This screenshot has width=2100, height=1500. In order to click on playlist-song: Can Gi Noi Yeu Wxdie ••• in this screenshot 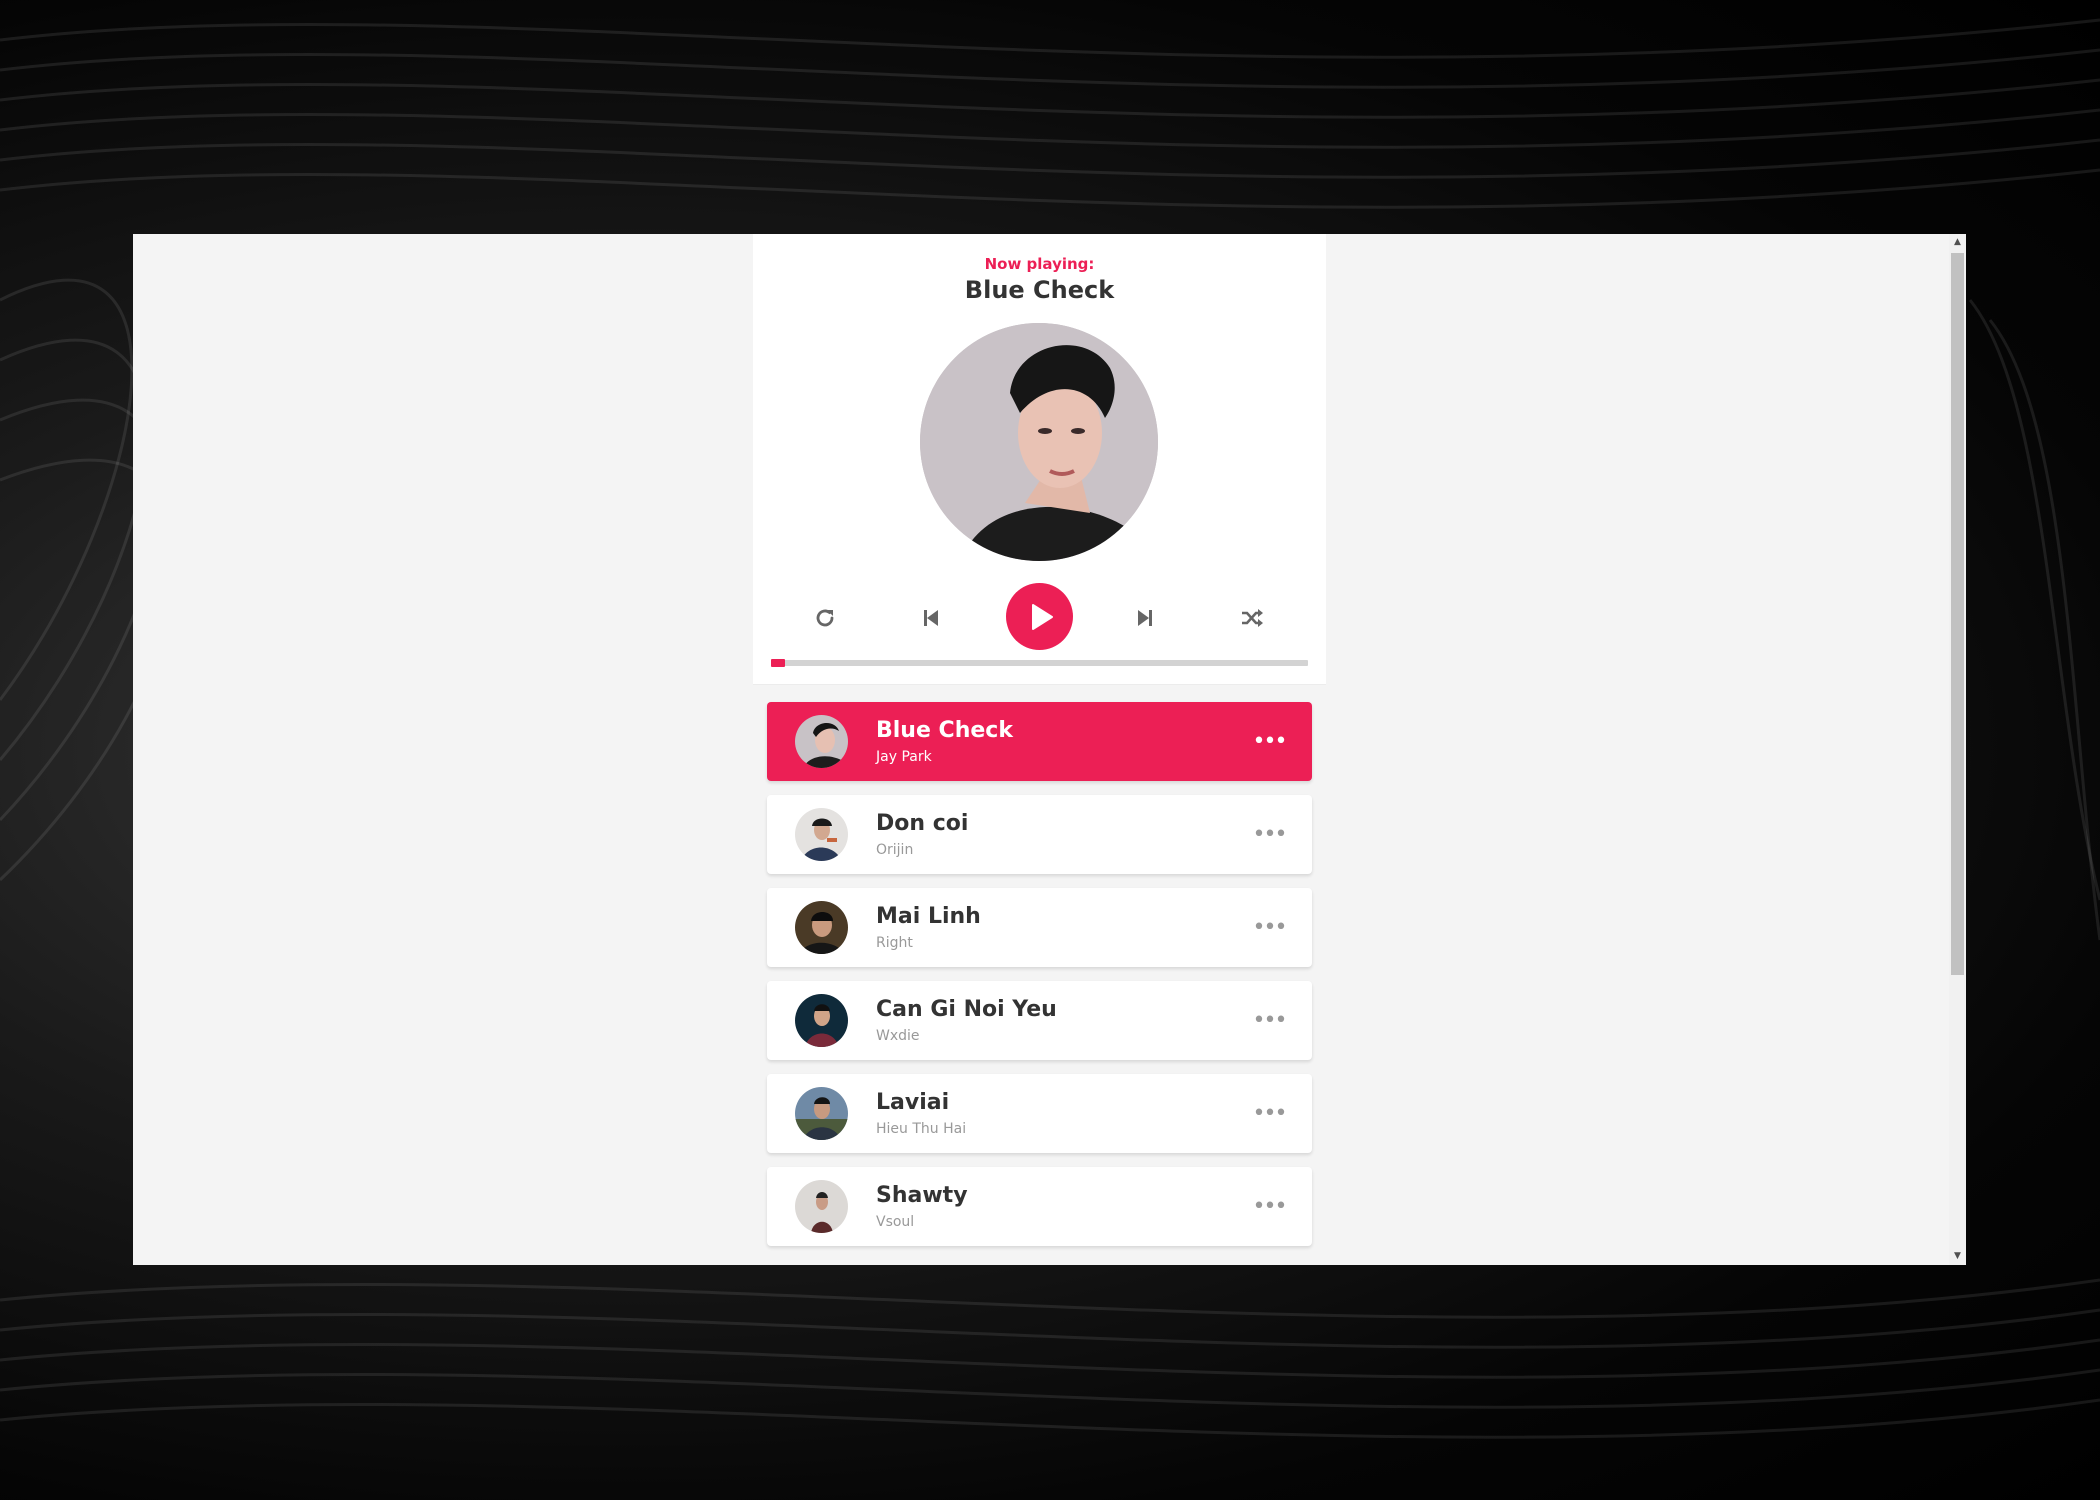, I will do `click(1039, 1020)`.